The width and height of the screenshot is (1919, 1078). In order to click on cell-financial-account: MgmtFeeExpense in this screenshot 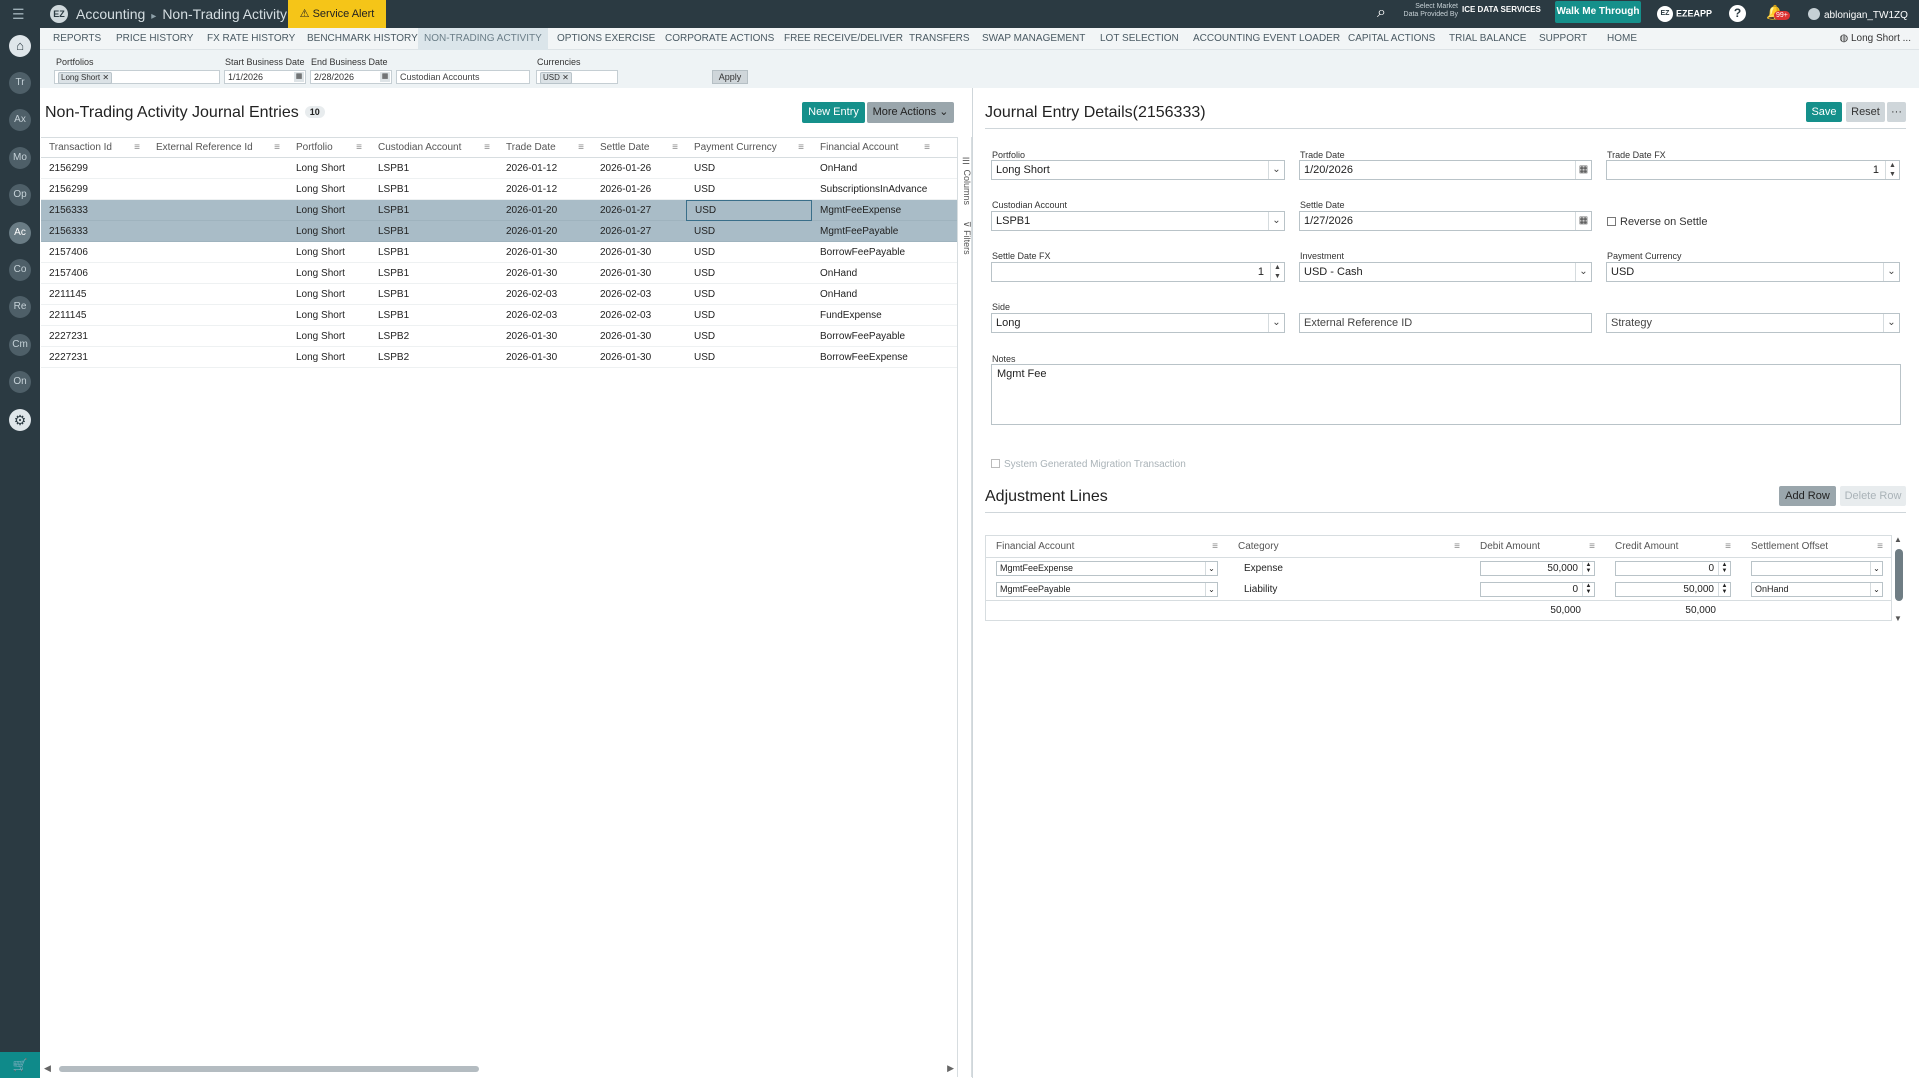, I will do `click(875, 210)`.